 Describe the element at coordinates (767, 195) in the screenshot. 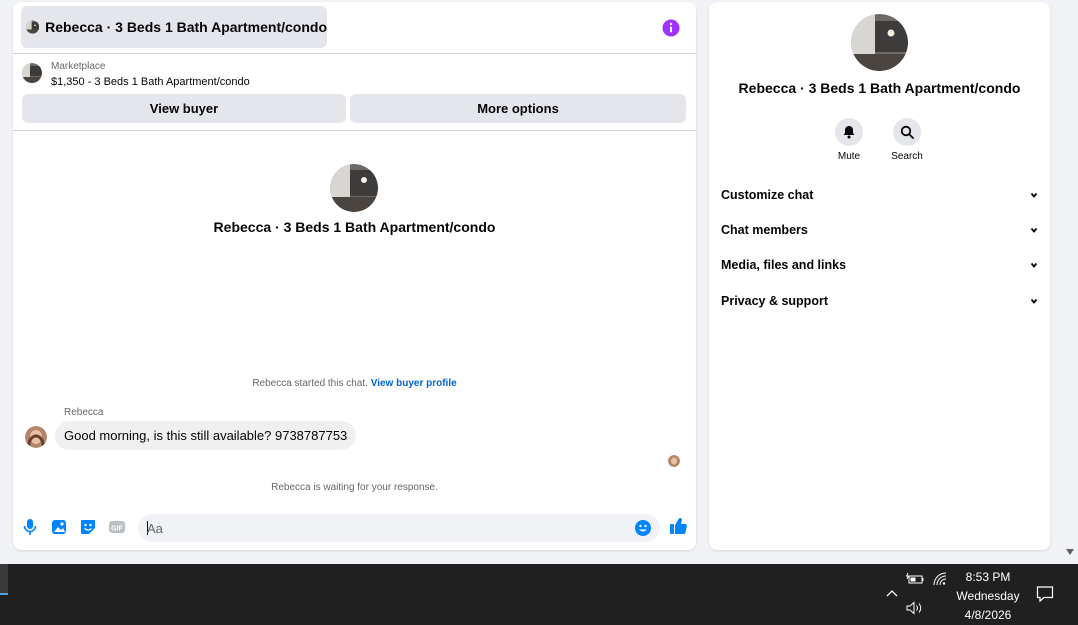

I see `section-label: Customize chat` at that location.